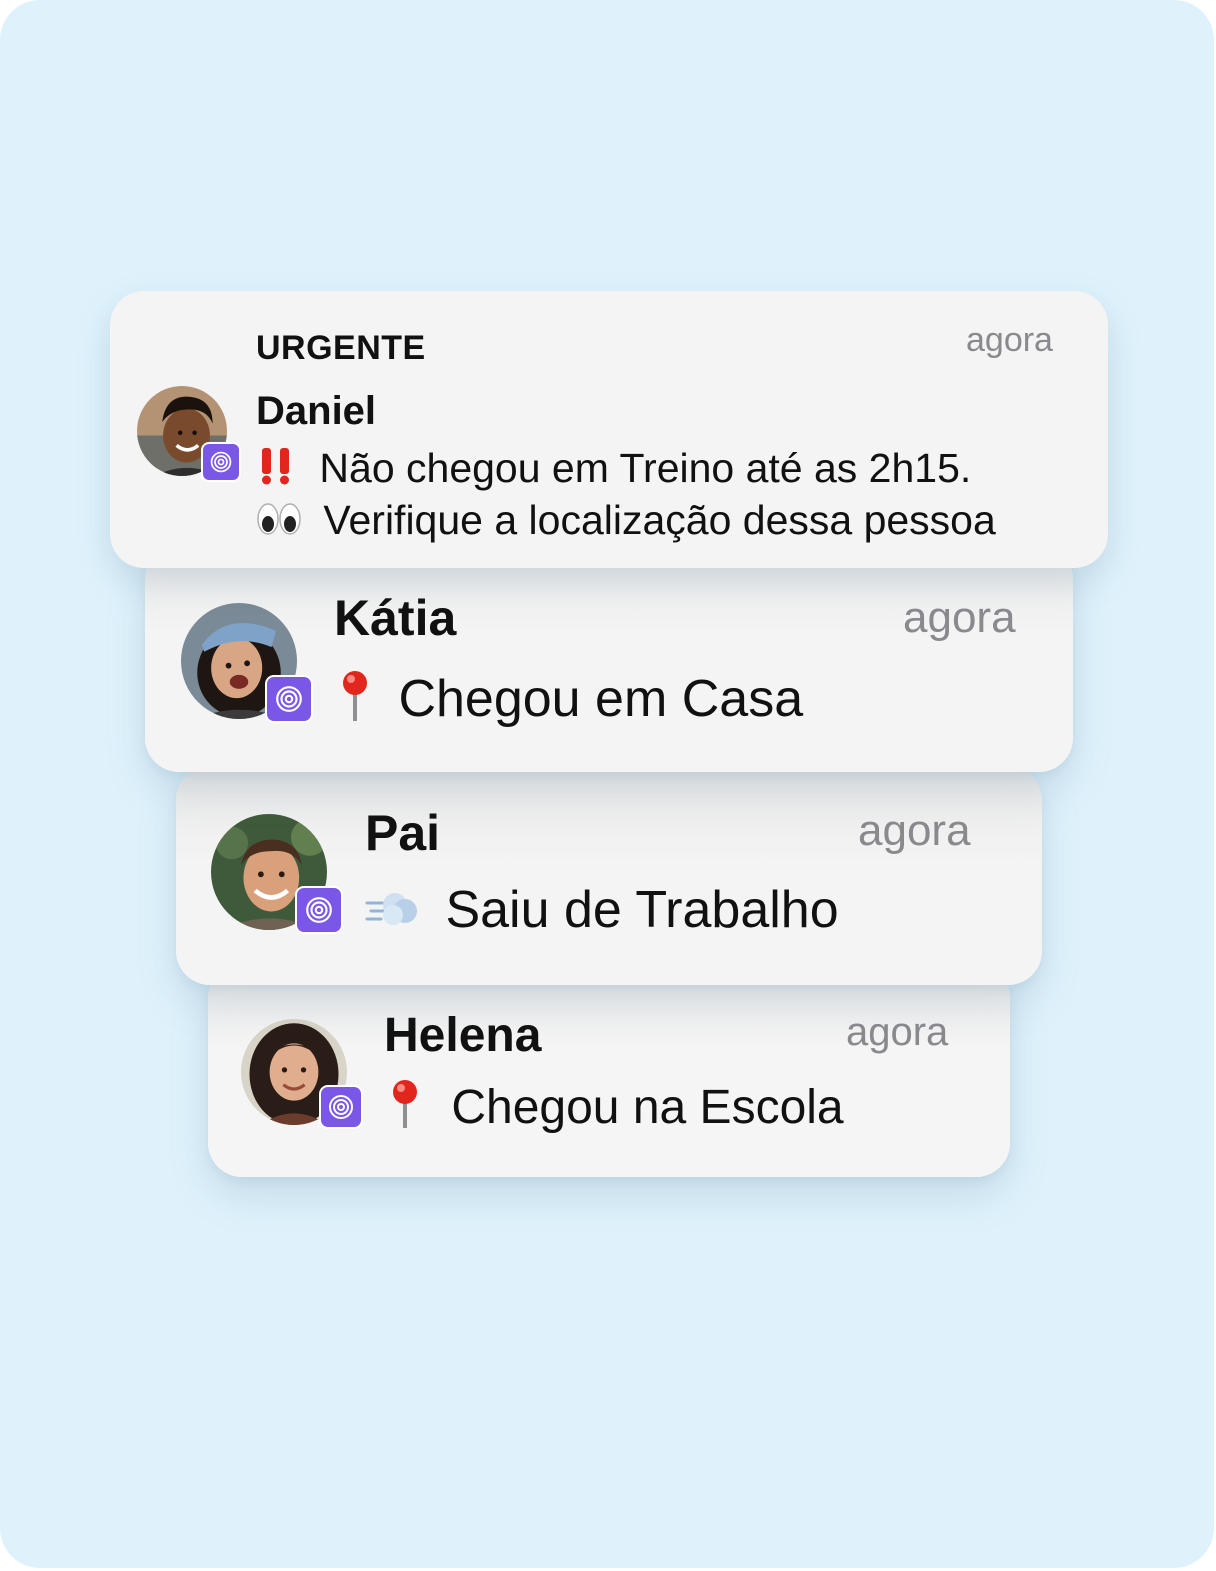  I want to click on notification-body: Chegou na Escola, so click(614, 1110).